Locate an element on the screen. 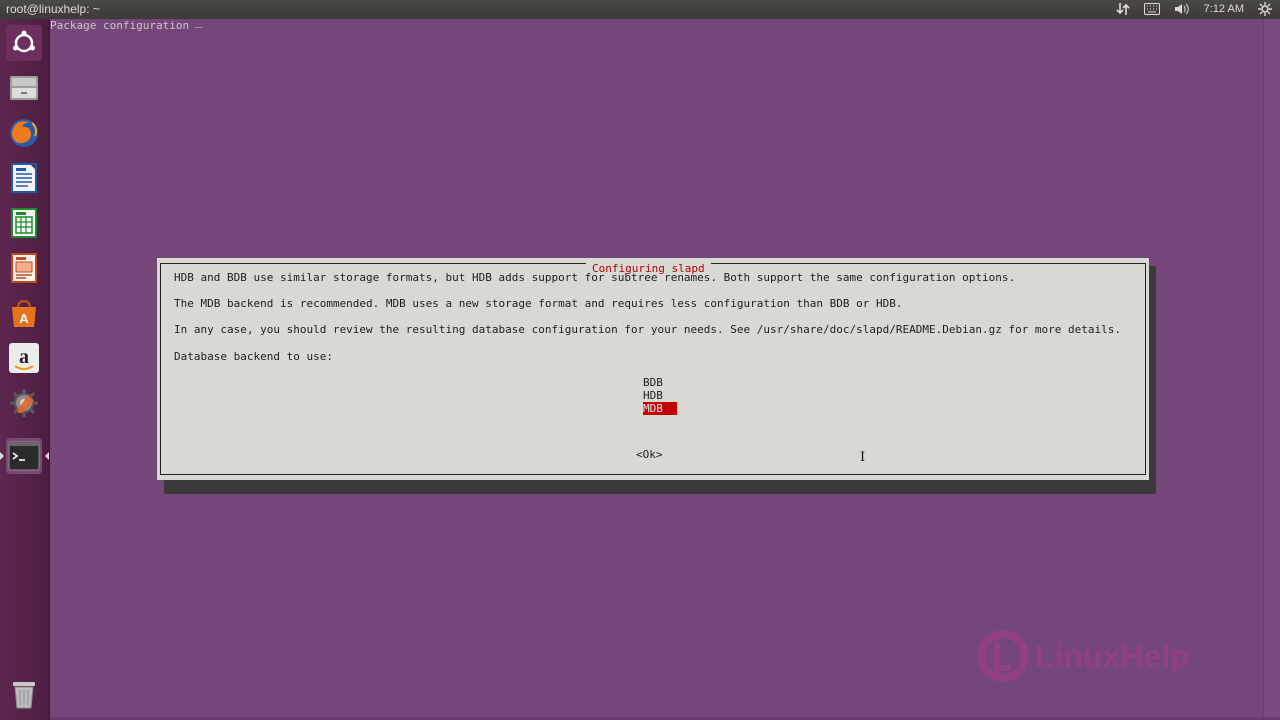  watermark: LinuxHelp is located at coordinates (1082, 656).